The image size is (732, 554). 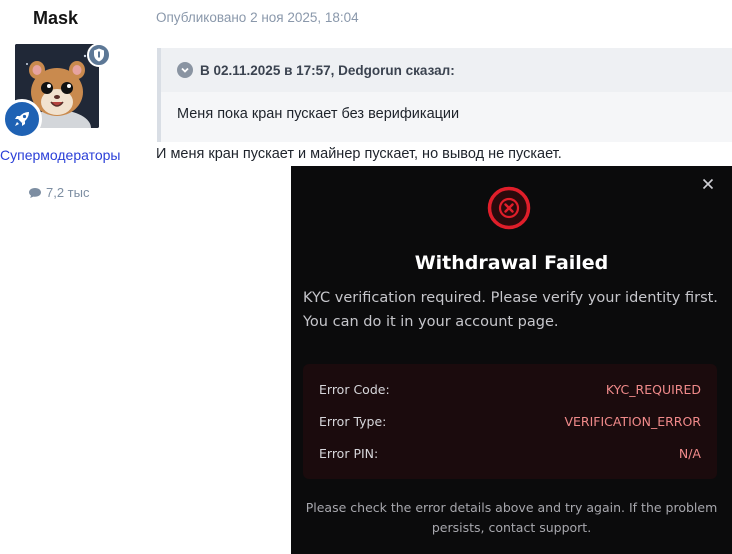 What do you see at coordinates (510, 453) in the screenshot?
I see `detail-row-error-pin: Error PIN: N/A` at bounding box center [510, 453].